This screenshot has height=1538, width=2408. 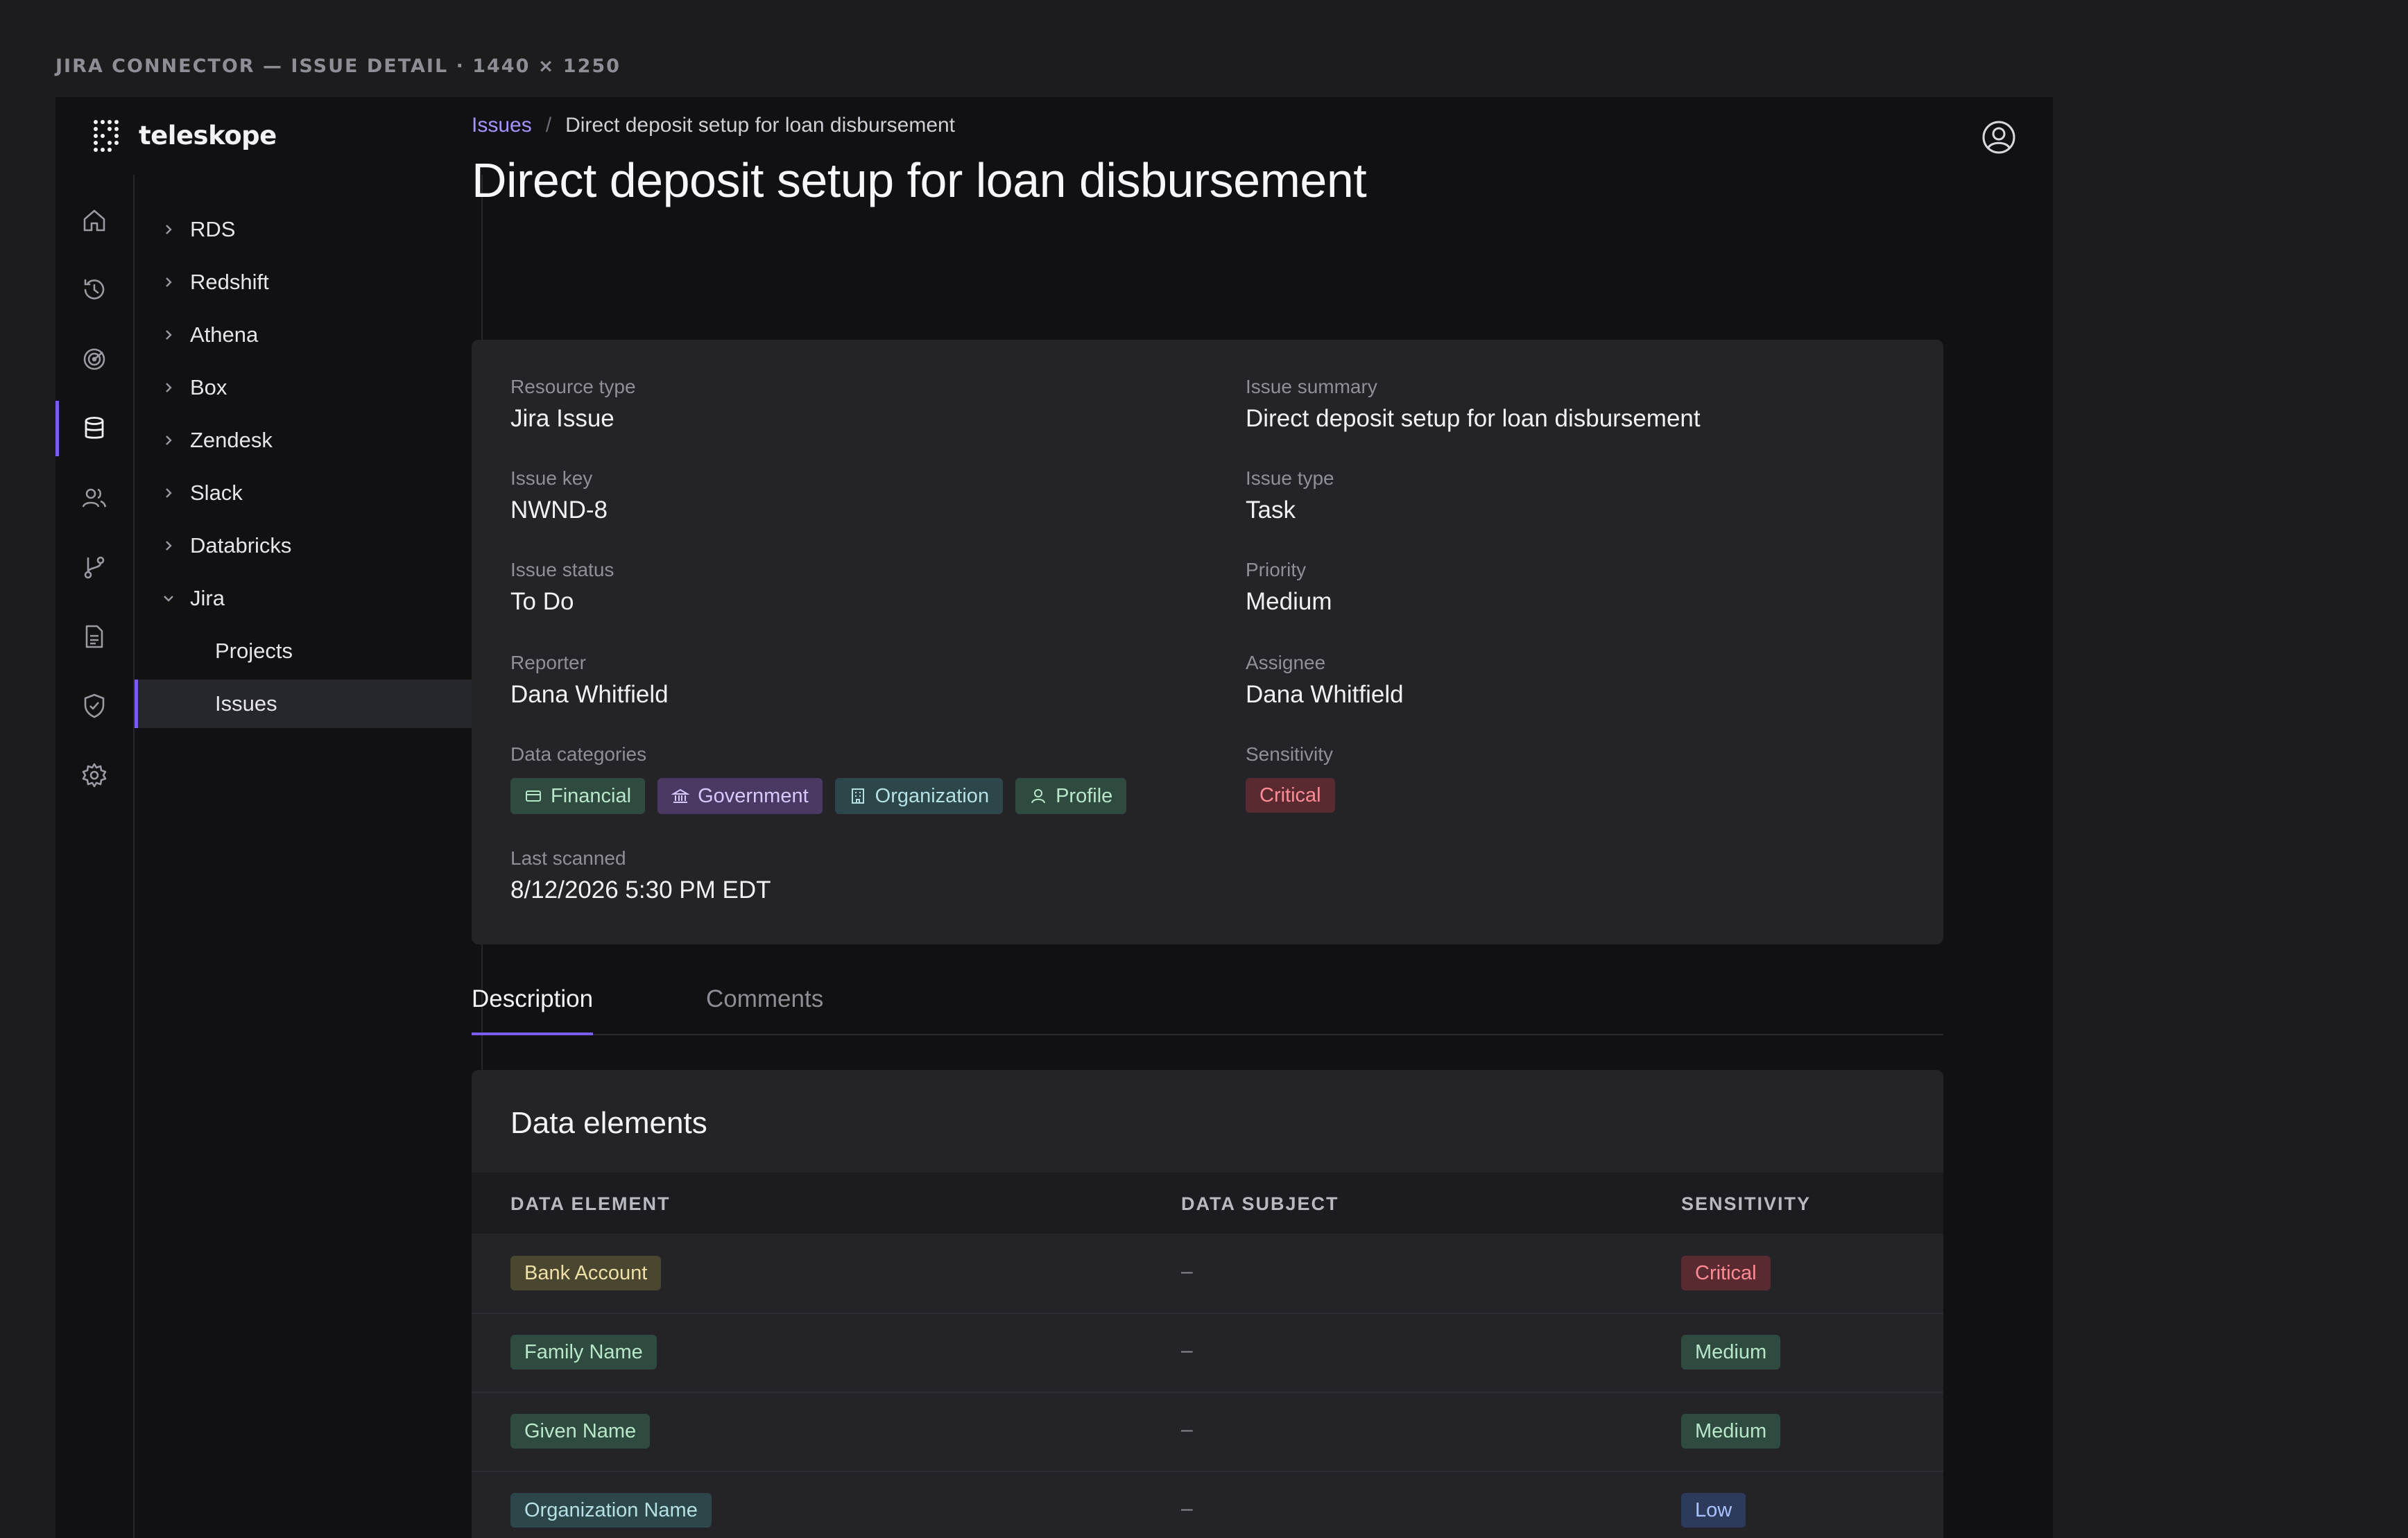 What do you see at coordinates (94, 636) in the screenshot?
I see `rail-reports` at bounding box center [94, 636].